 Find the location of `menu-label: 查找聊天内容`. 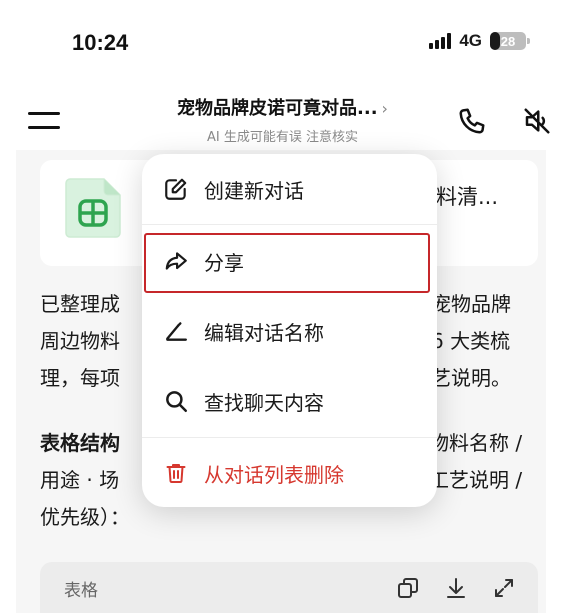

menu-label: 查找聊天内容 is located at coordinates (264, 402).